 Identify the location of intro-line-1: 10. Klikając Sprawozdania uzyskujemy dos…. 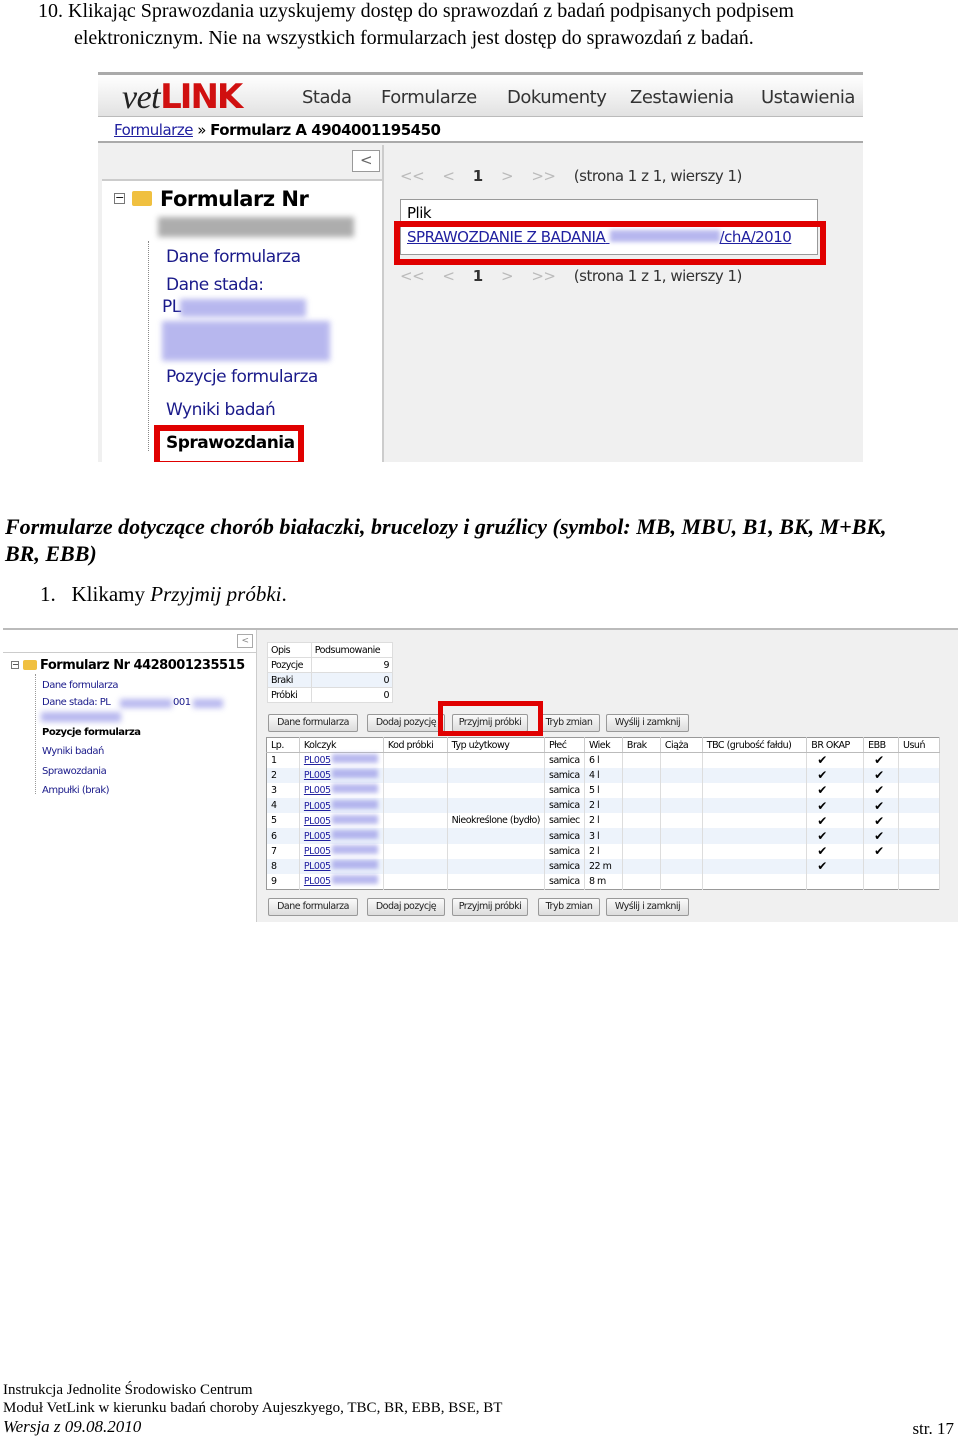
(416, 11).